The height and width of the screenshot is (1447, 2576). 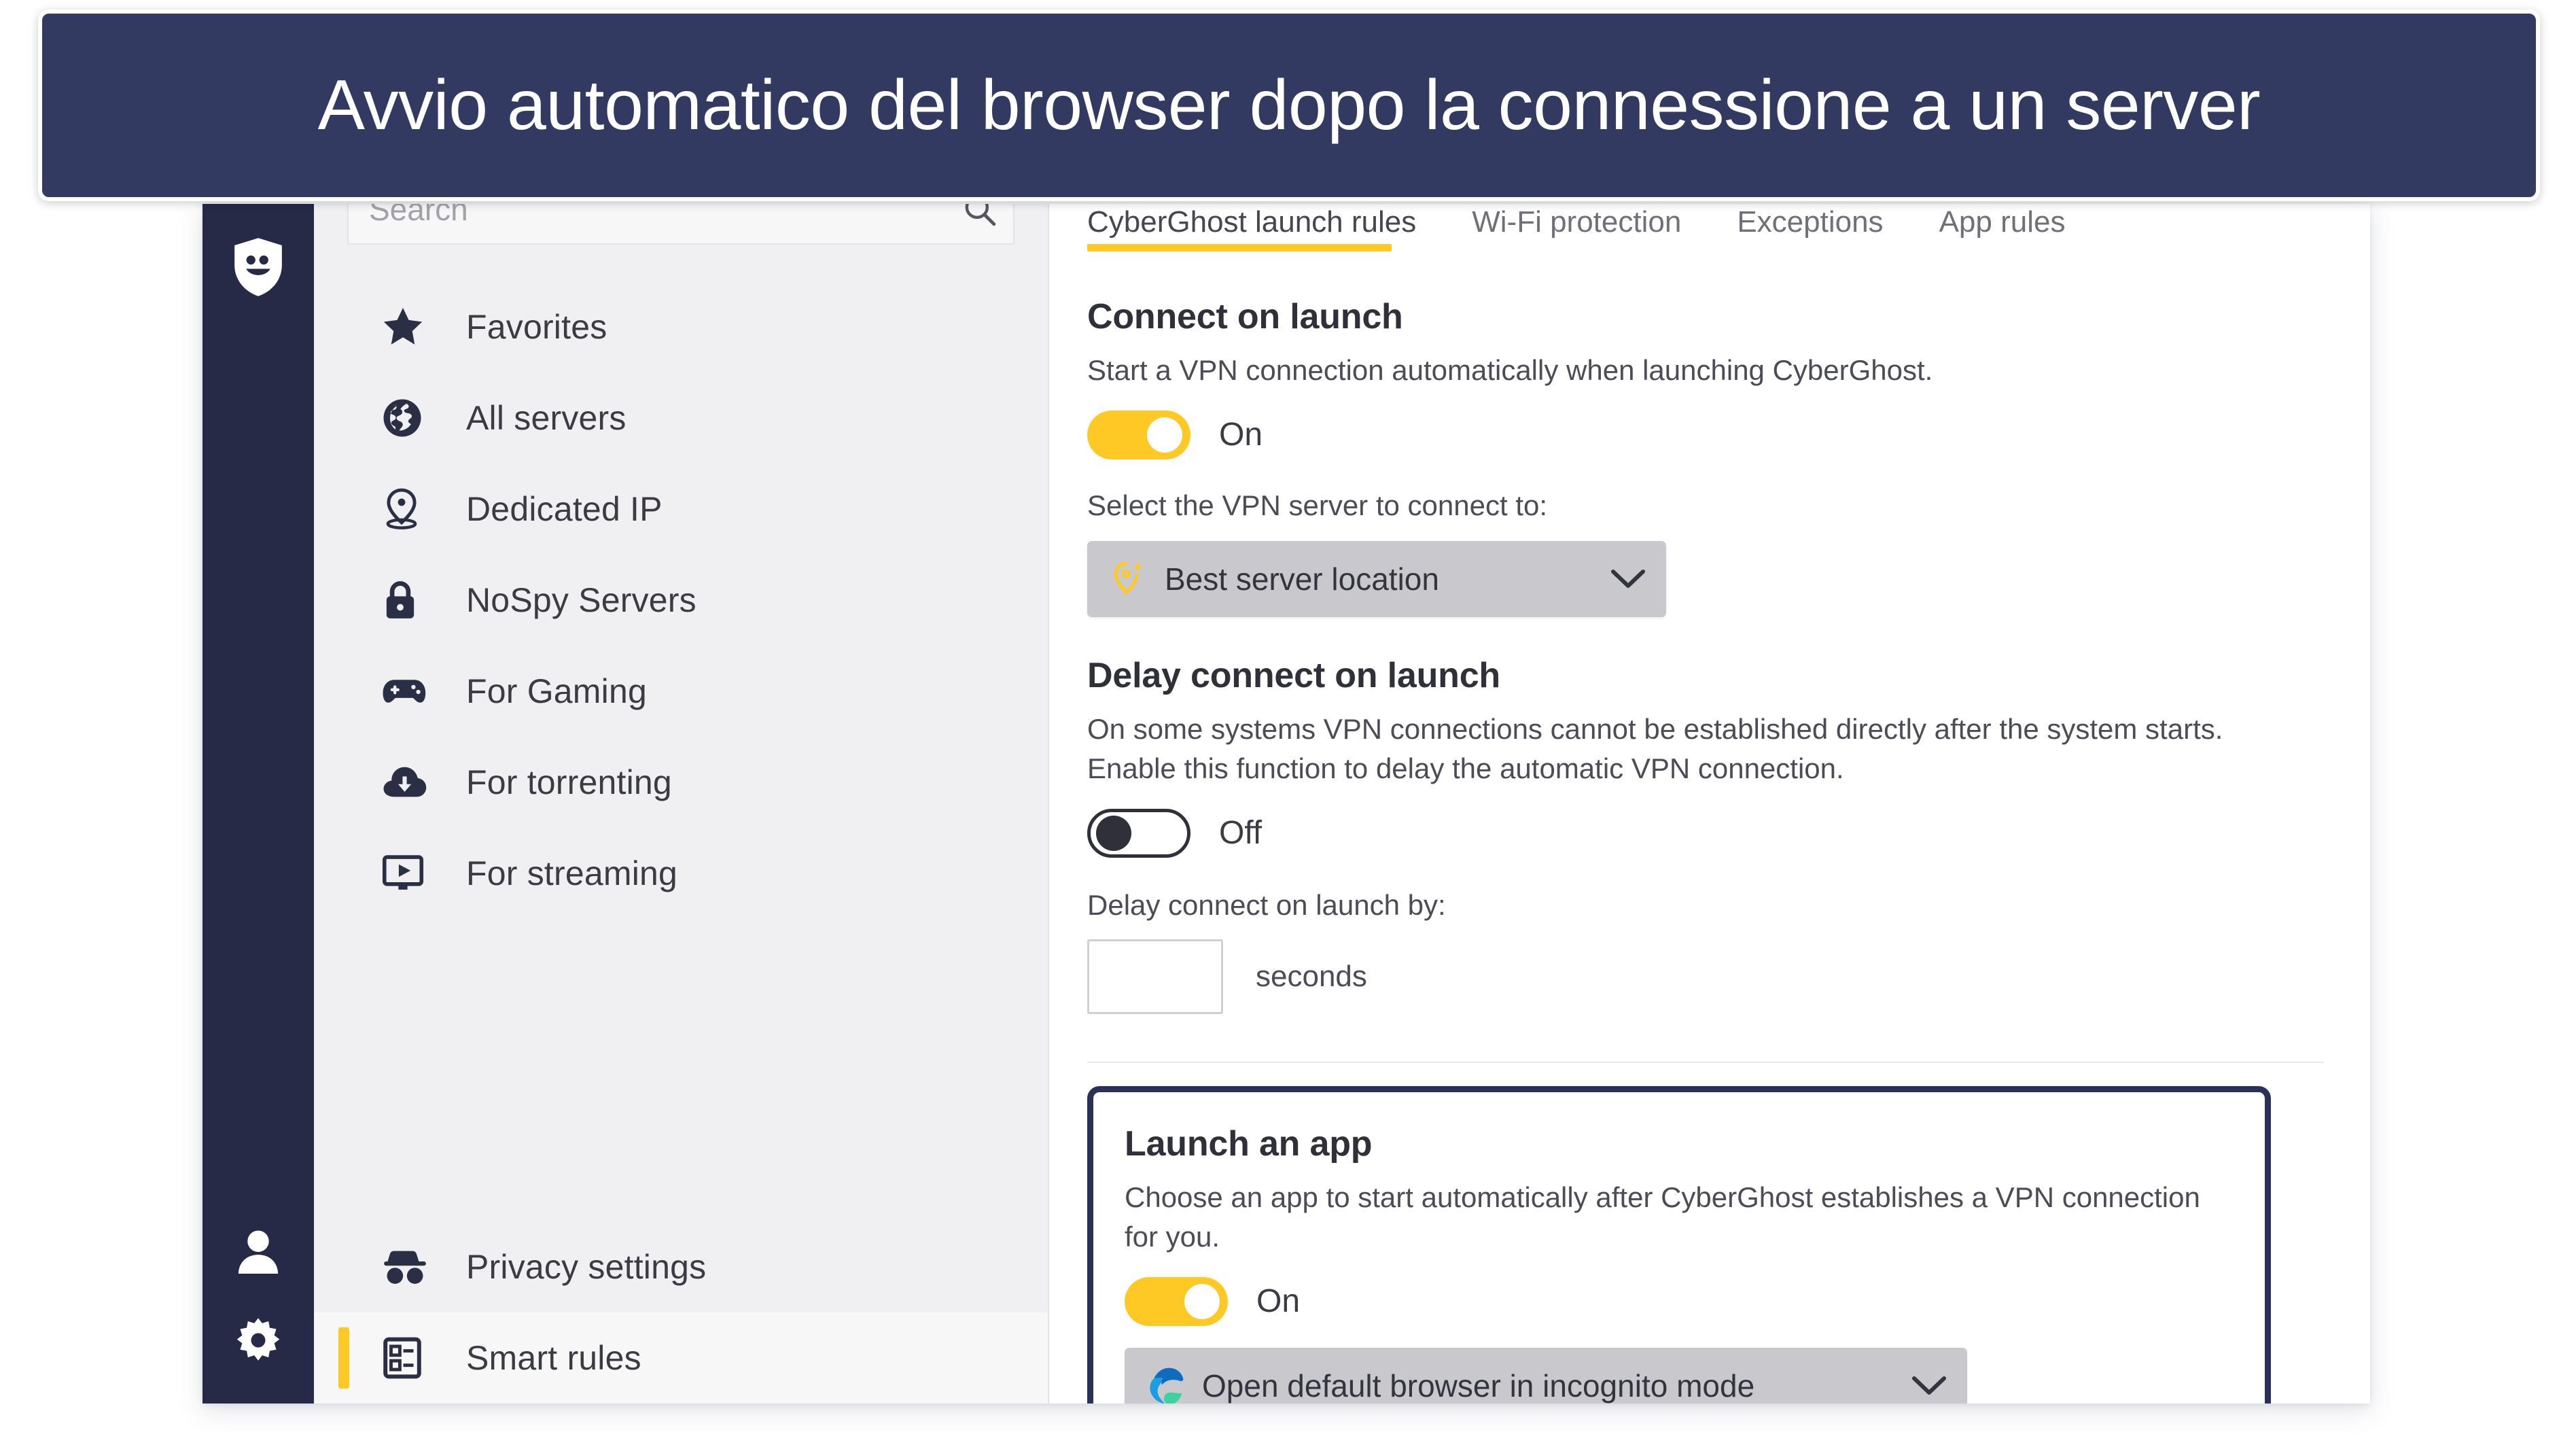 I want to click on sidebar-item-label: For torrenting, so click(x=569, y=782).